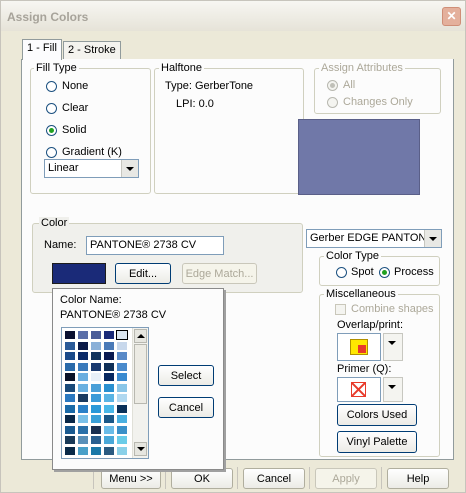  I want to click on combine-shapes-checkbox, so click(340, 309).